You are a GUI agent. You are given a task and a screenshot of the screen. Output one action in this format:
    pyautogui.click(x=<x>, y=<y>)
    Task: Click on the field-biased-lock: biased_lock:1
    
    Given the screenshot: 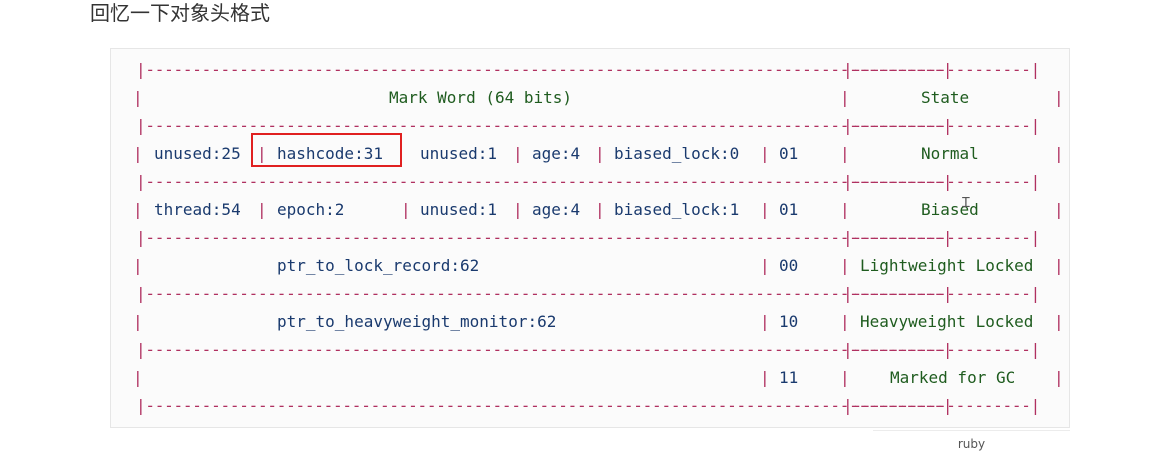 What is the action you would take?
    pyautogui.click(x=677, y=209)
    